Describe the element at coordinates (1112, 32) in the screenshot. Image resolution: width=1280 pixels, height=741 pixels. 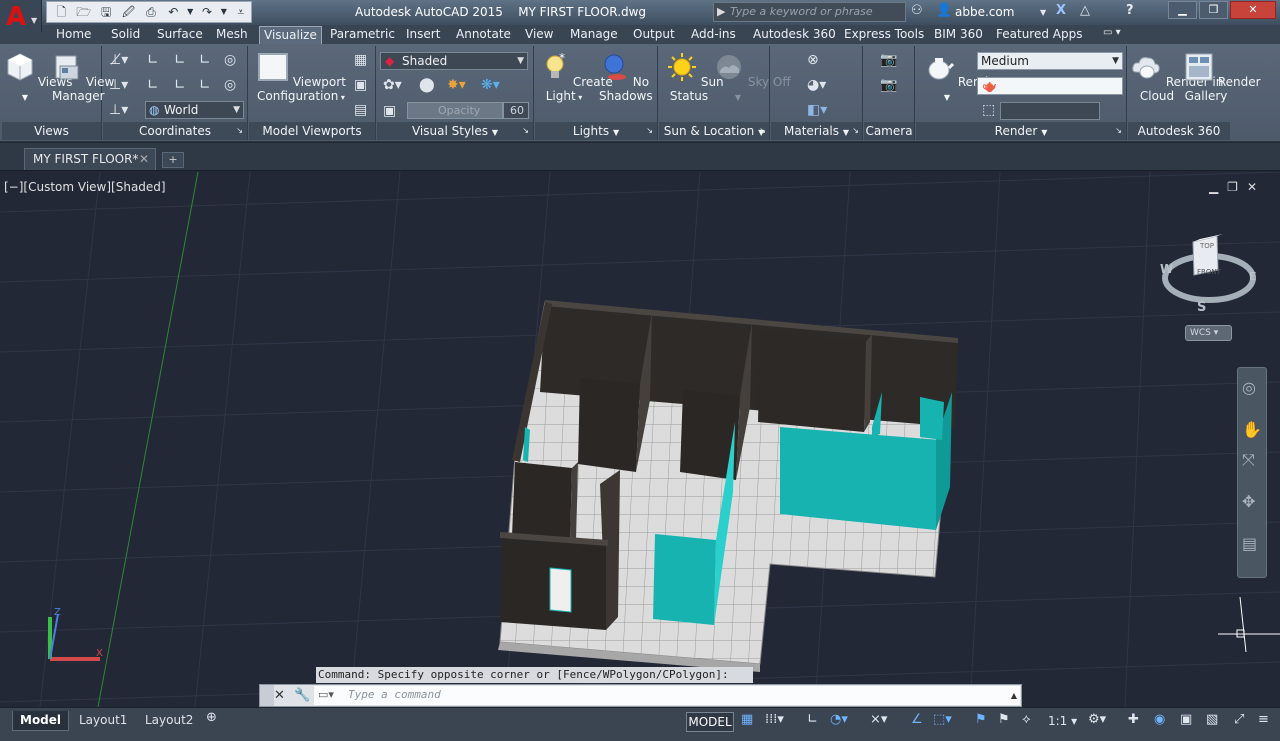
I see `ribbon-minimize-icon: ▭ ▾` at that location.